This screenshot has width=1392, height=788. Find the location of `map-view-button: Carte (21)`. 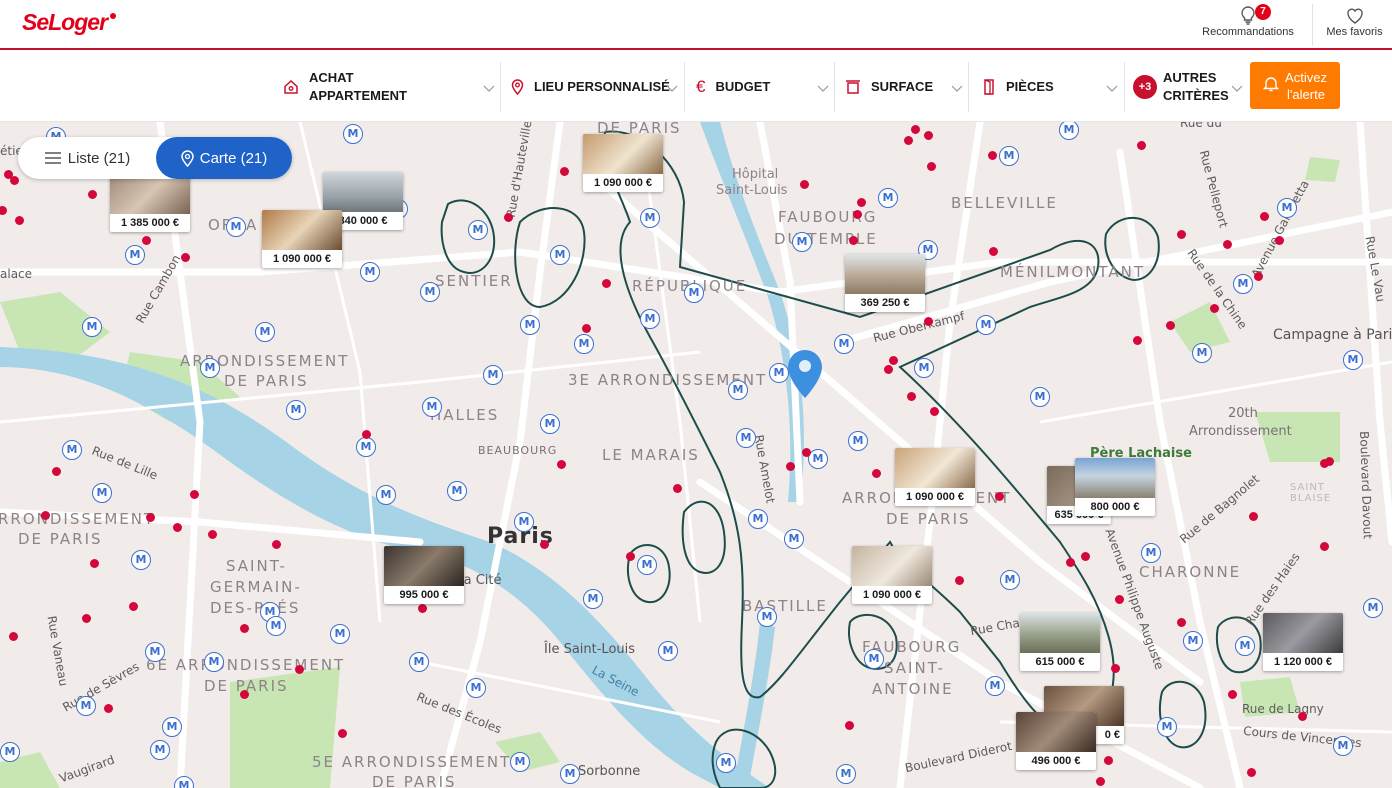

map-view-button: Carte (21) is located at coordinates (224, 158).